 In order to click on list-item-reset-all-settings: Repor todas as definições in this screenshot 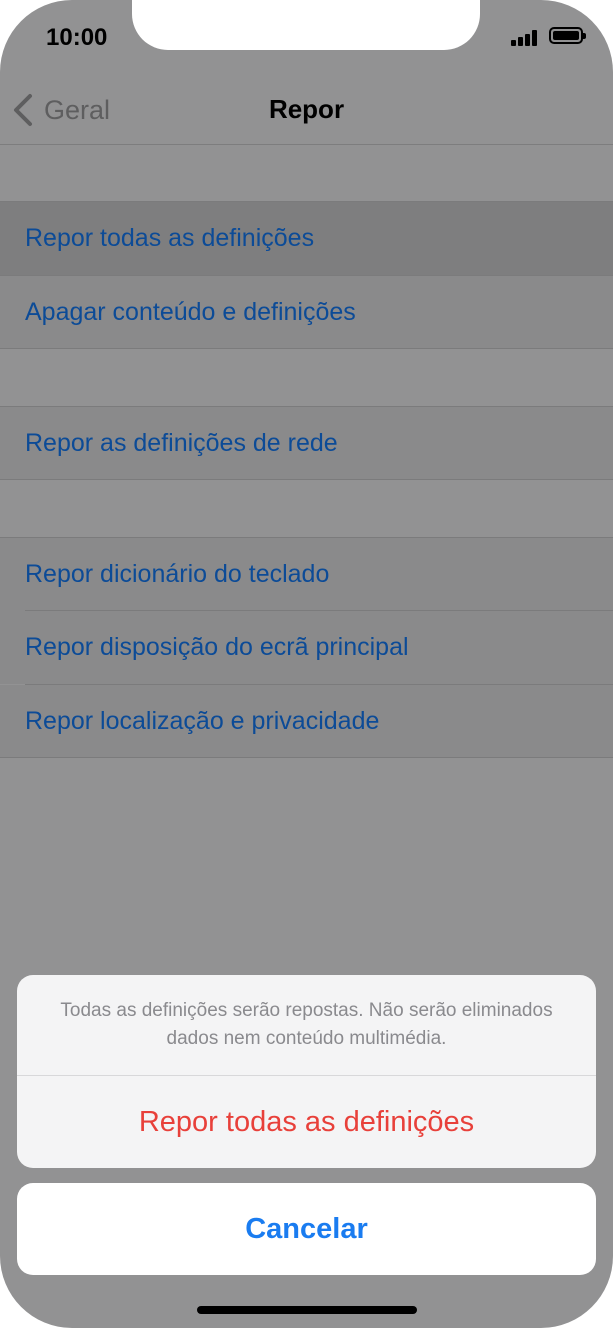, I will do `click(306, 238)`.